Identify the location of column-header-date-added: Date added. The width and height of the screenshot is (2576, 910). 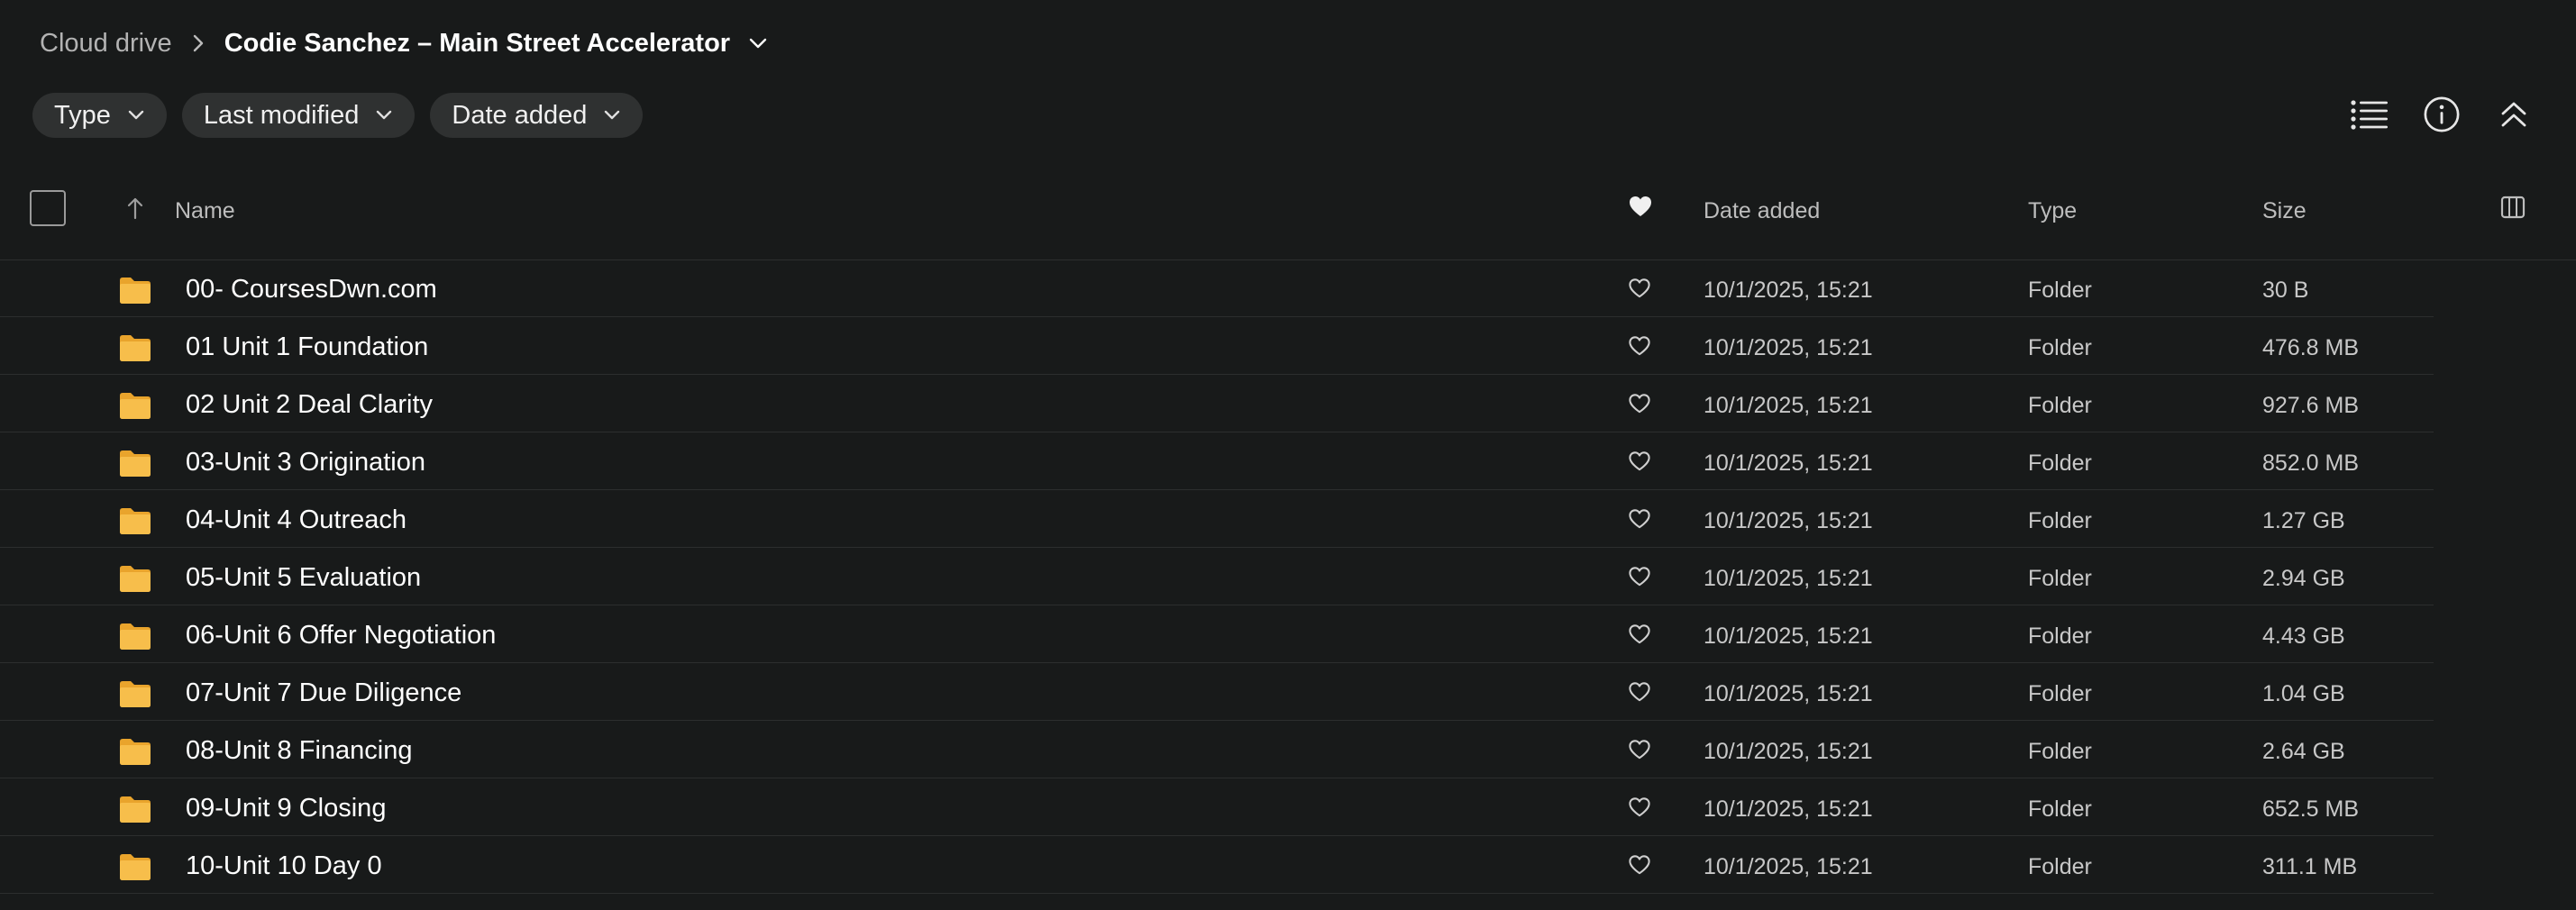
(1762, 211).